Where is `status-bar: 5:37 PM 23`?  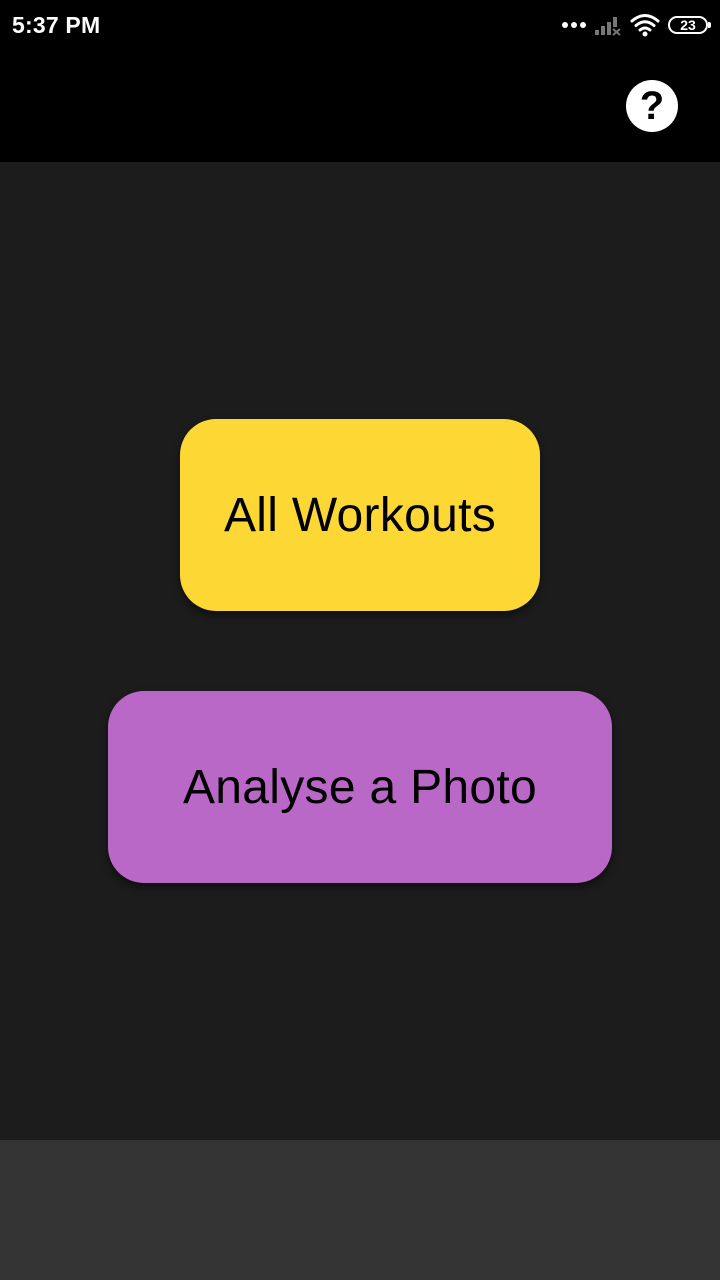
status-bar: 5:37 PM 23 is located at coordinates (360, 26).